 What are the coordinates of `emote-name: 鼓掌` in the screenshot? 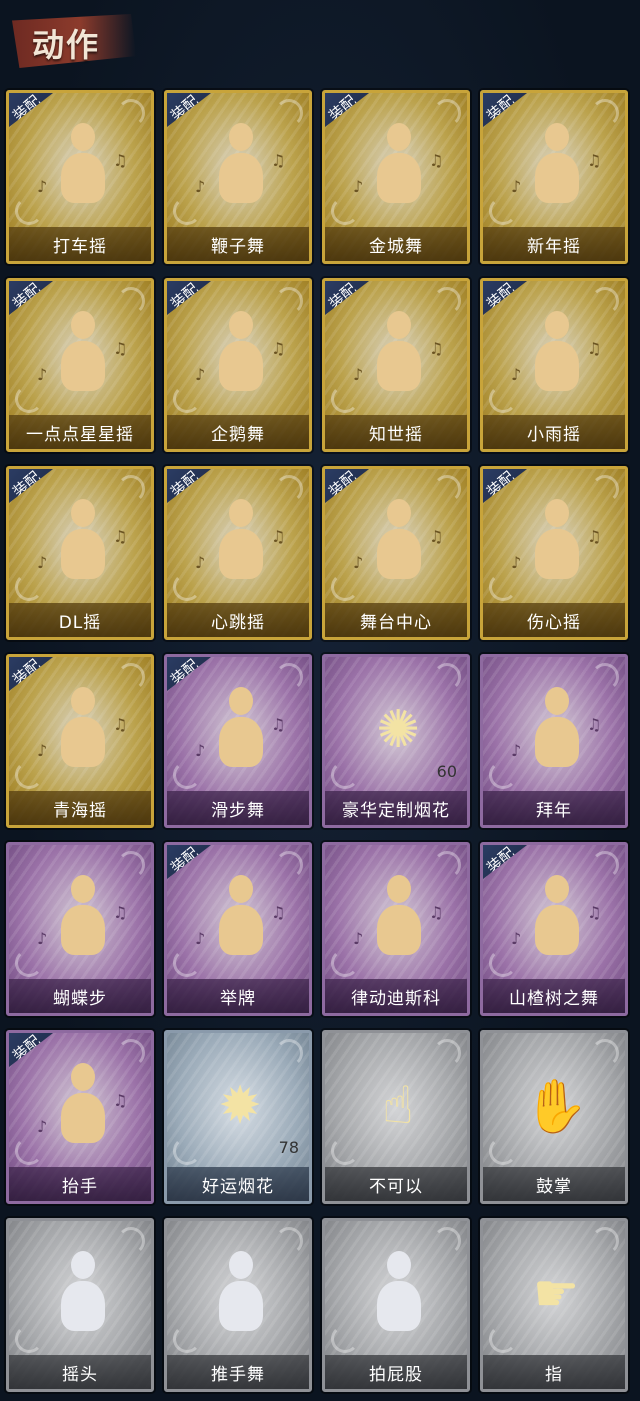 It's located at (554, 1184).